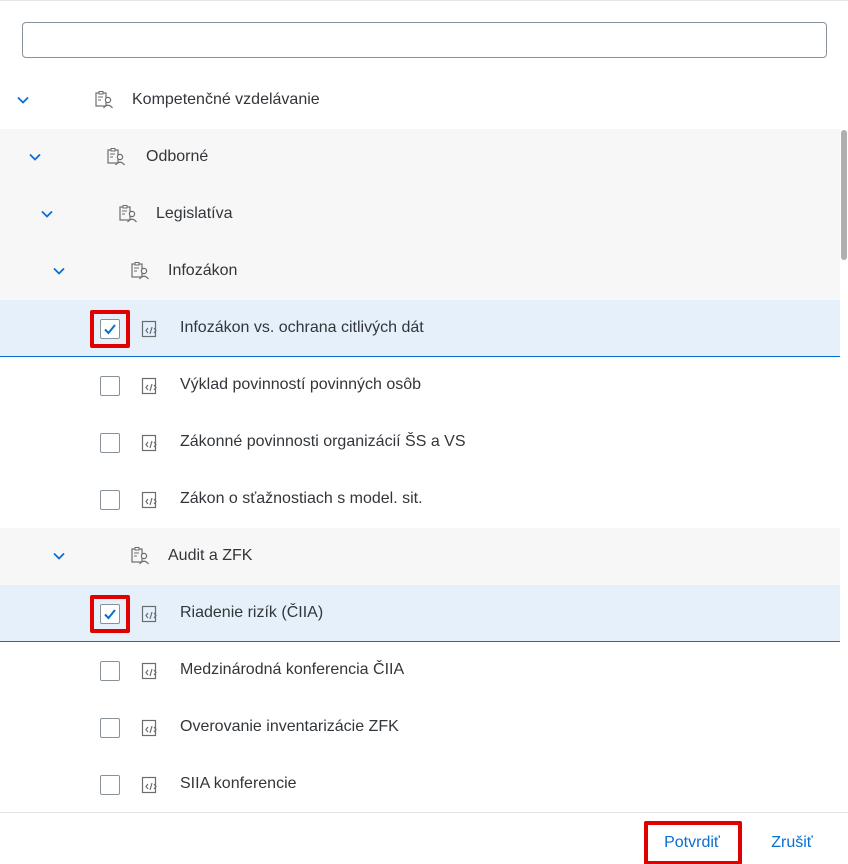 This screenshot has height=864, width=848. Describe the element at coordinates (203, 270) in the screenshot. I see `tree-node-label: Infozákon` at that location.